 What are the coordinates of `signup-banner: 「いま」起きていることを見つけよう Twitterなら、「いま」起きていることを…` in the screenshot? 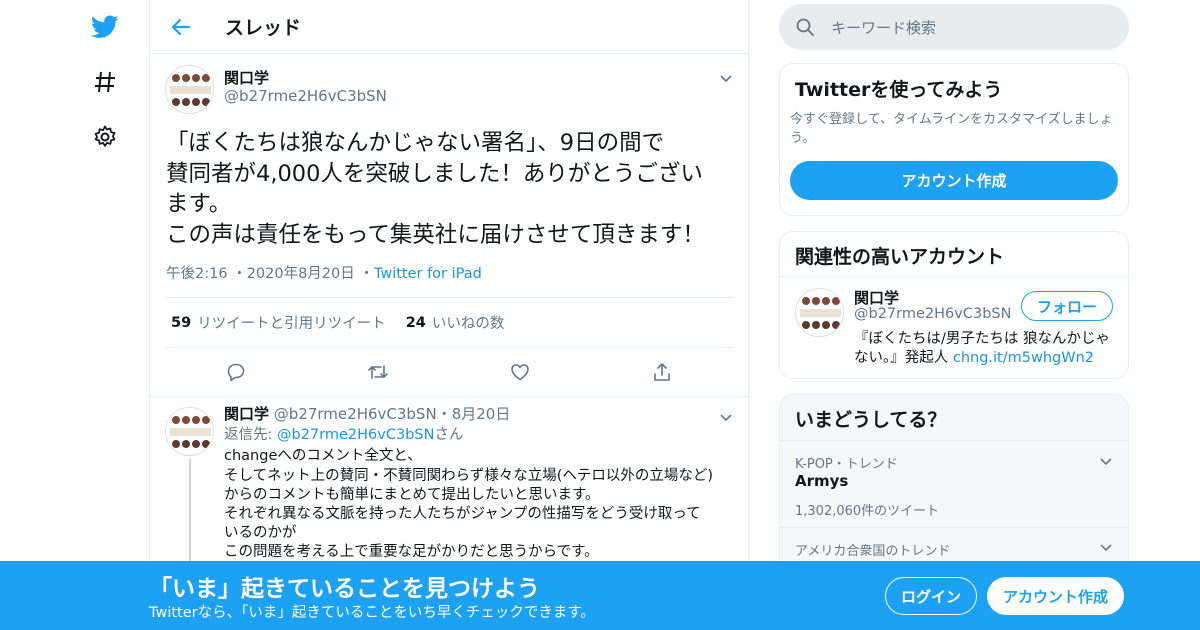 It's located at (600, 595).